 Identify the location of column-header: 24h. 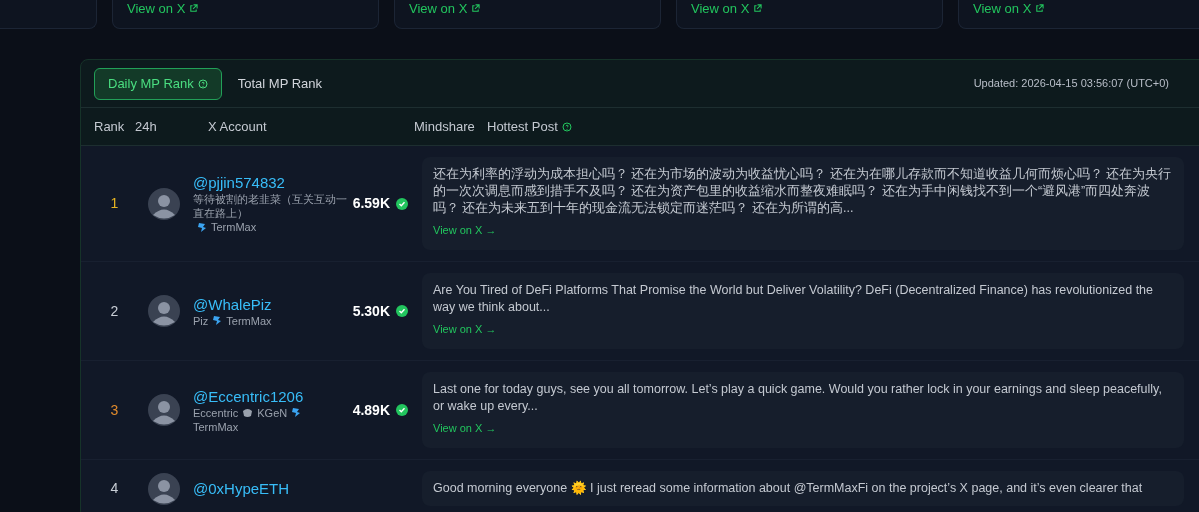
(146, 126).